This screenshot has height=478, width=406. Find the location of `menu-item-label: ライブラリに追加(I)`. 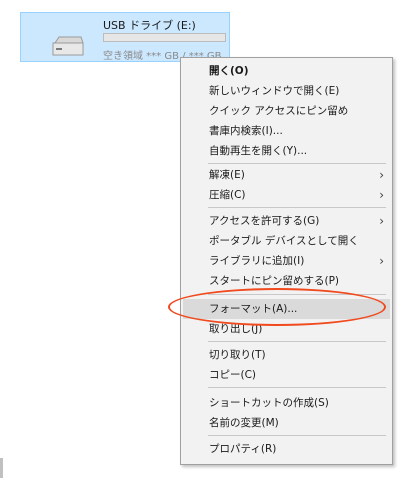

menu-item-label: ライブラリに追加(I) is located at coordinates (257, 261).